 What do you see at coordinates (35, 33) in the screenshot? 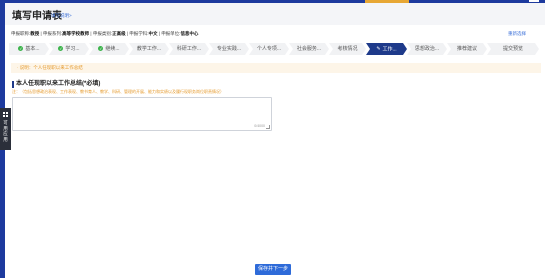
I see `info-value: 教授` at bounding box center [35, 33].